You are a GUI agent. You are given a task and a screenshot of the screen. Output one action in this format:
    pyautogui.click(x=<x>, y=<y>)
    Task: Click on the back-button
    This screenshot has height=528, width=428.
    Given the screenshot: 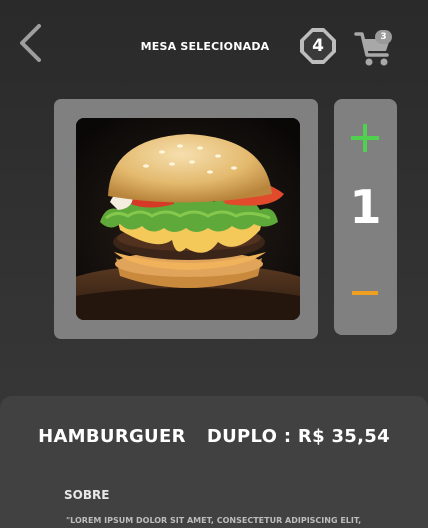 What is the action you would take?
    pyautogui.click(x=30, y=43)
    